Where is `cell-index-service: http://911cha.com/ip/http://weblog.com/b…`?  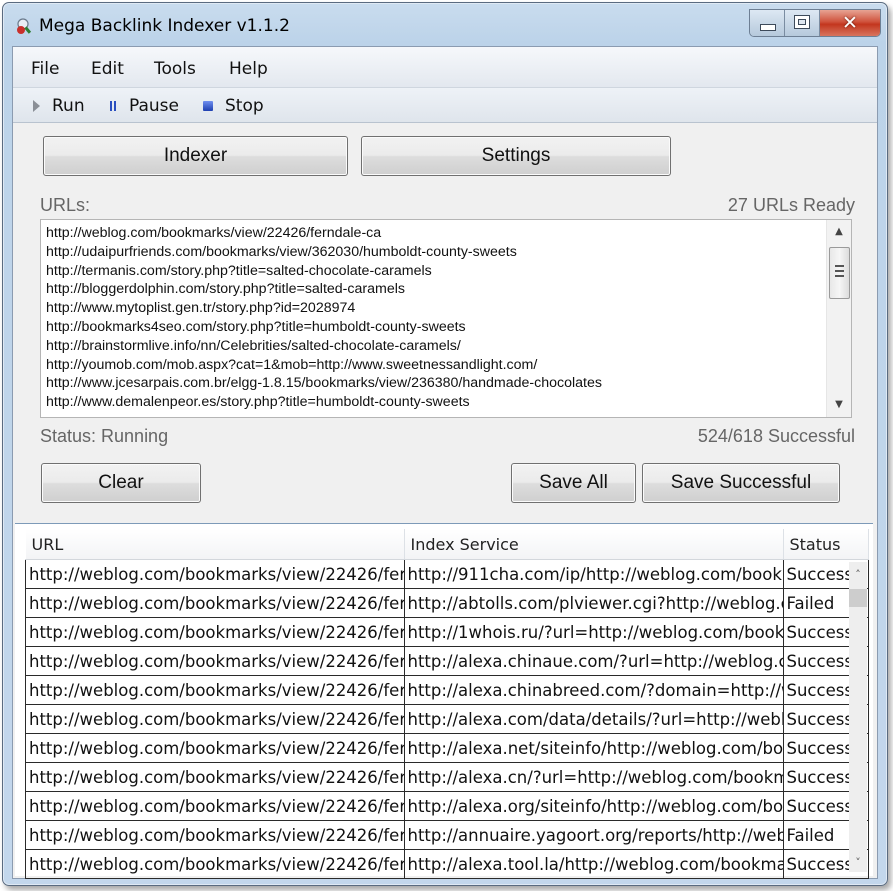 cell-index-service: http://911cha.com/ip/http://weblog.com/b… is located at coordinates (593, 574).